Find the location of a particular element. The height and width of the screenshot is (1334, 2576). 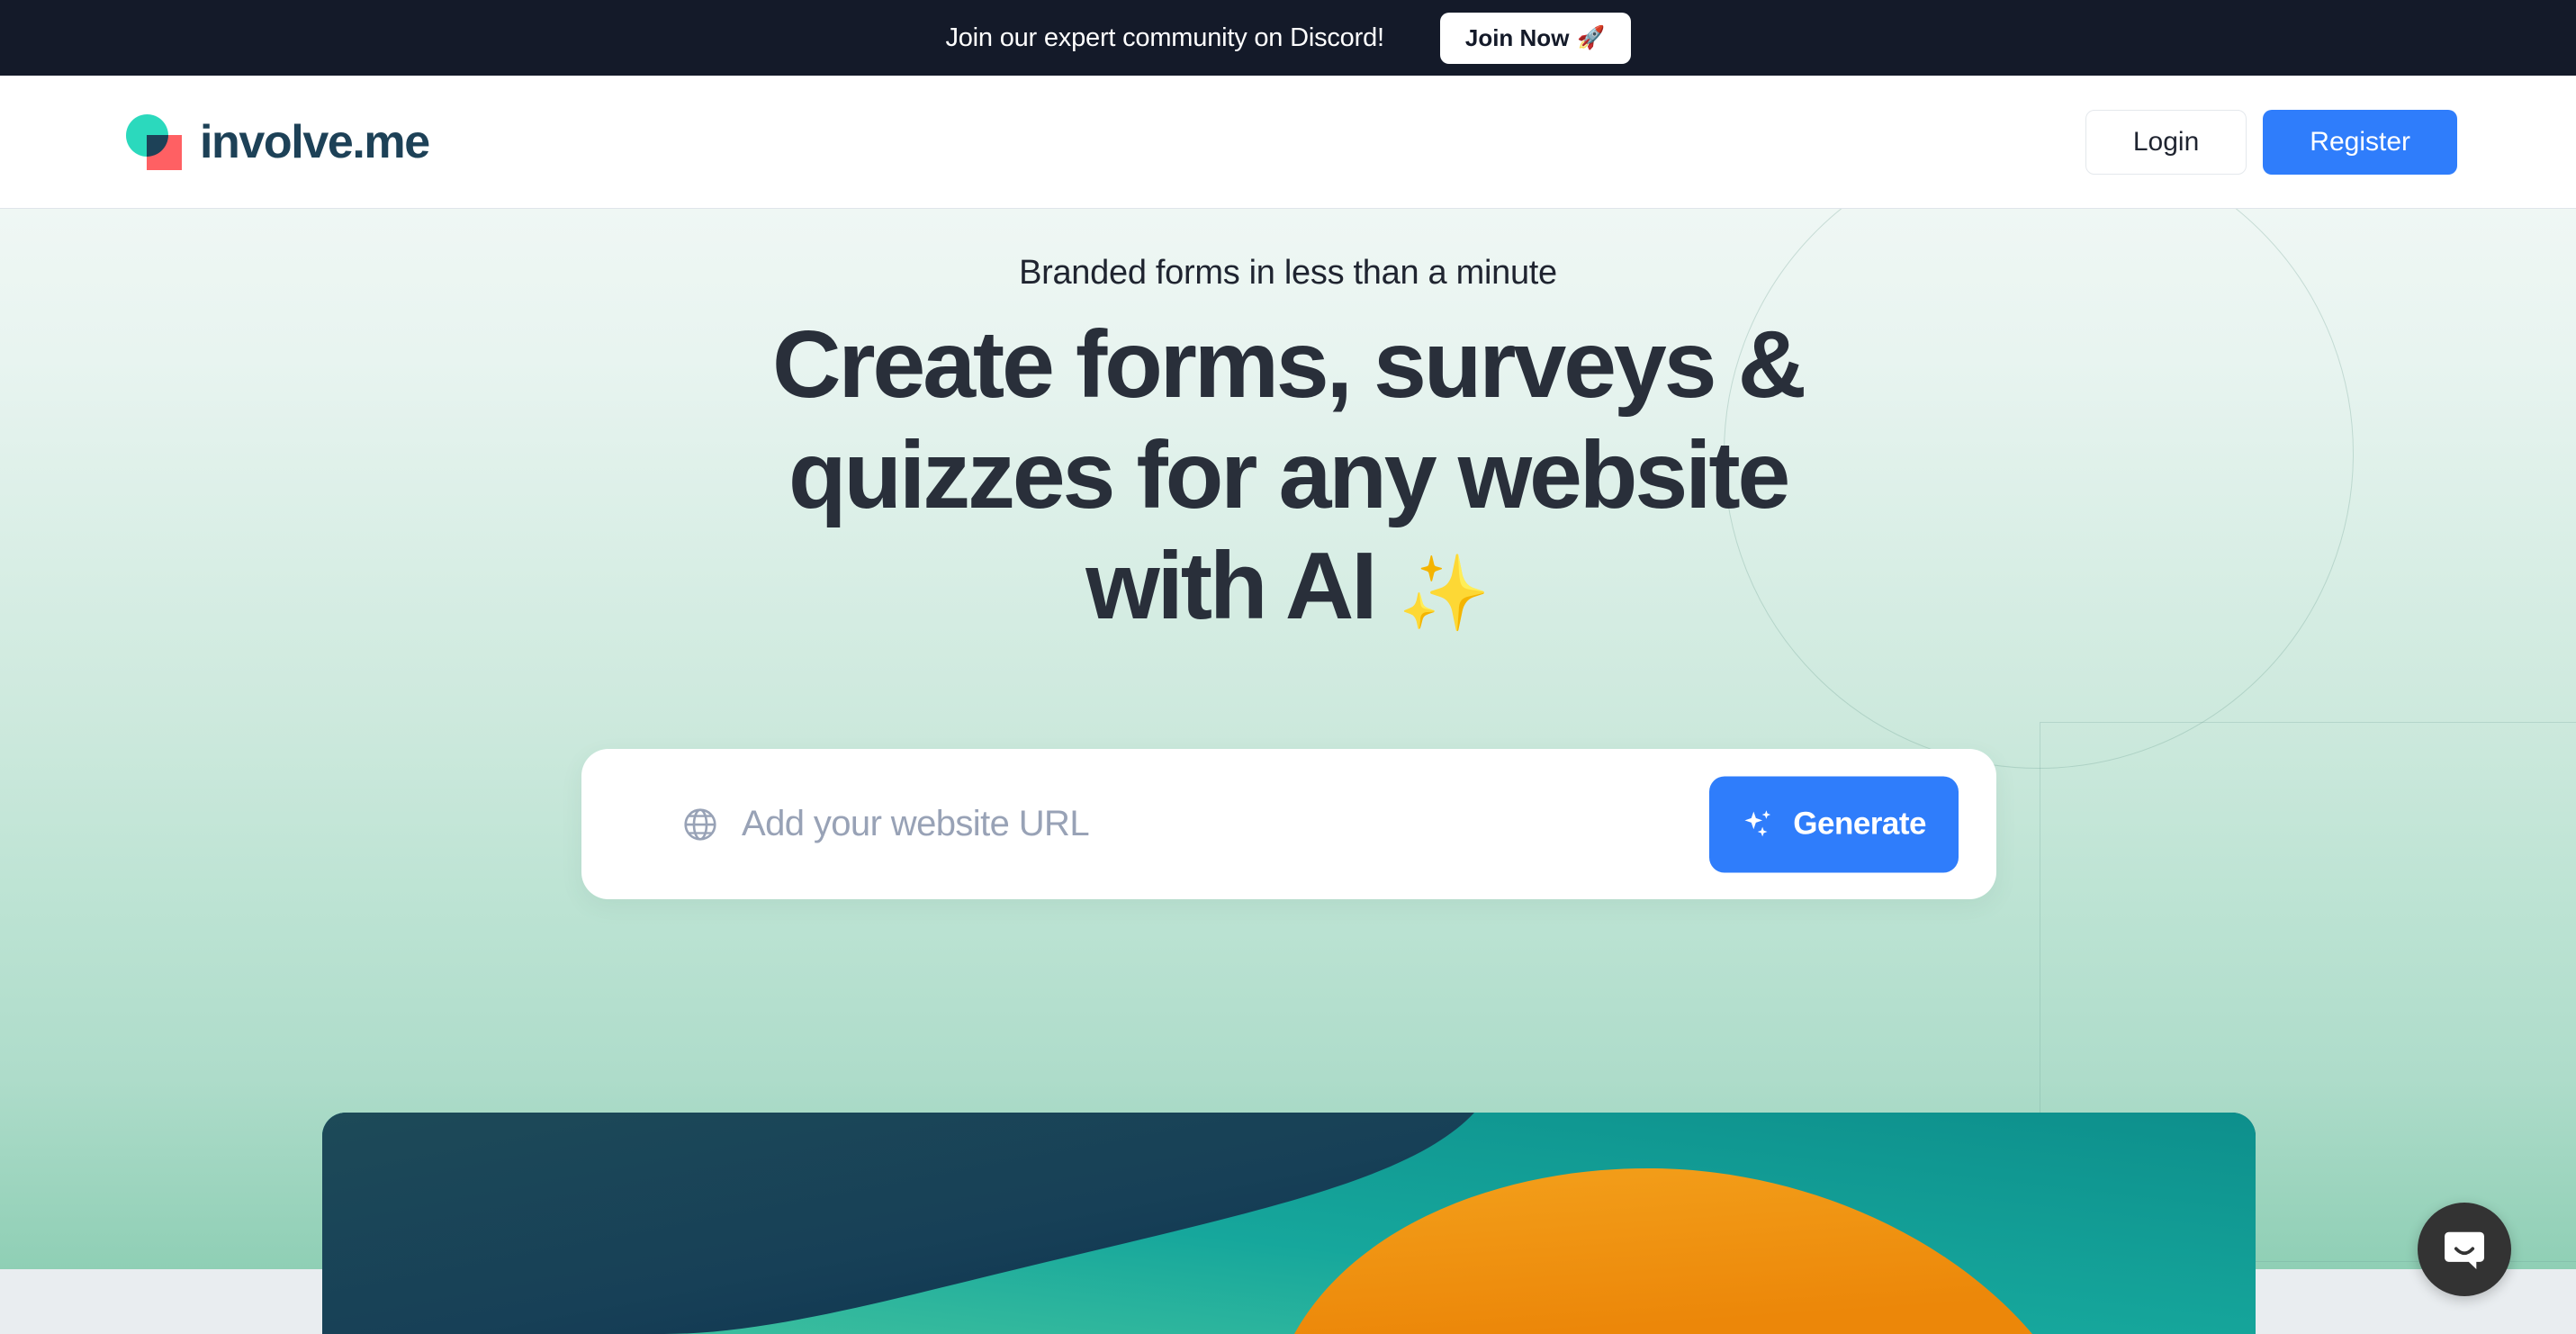

generate-button: Generate is located at coordinates (1834, 824).